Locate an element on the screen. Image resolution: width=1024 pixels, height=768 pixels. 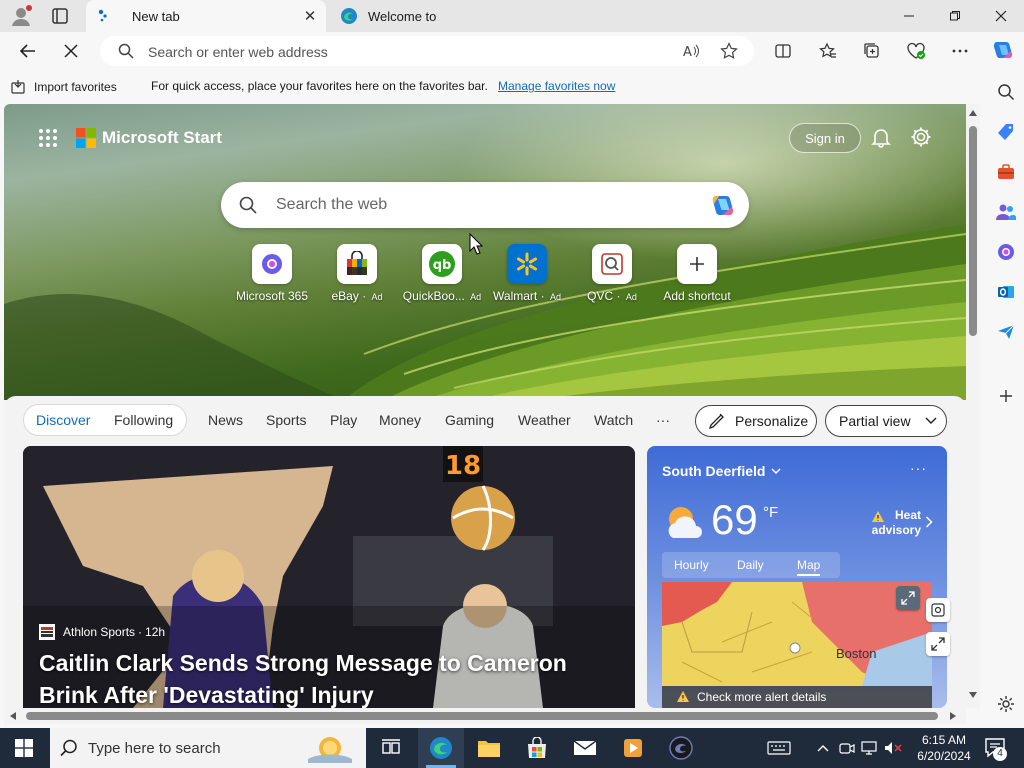
tab-following: Following is located at coordinates (143, 420).